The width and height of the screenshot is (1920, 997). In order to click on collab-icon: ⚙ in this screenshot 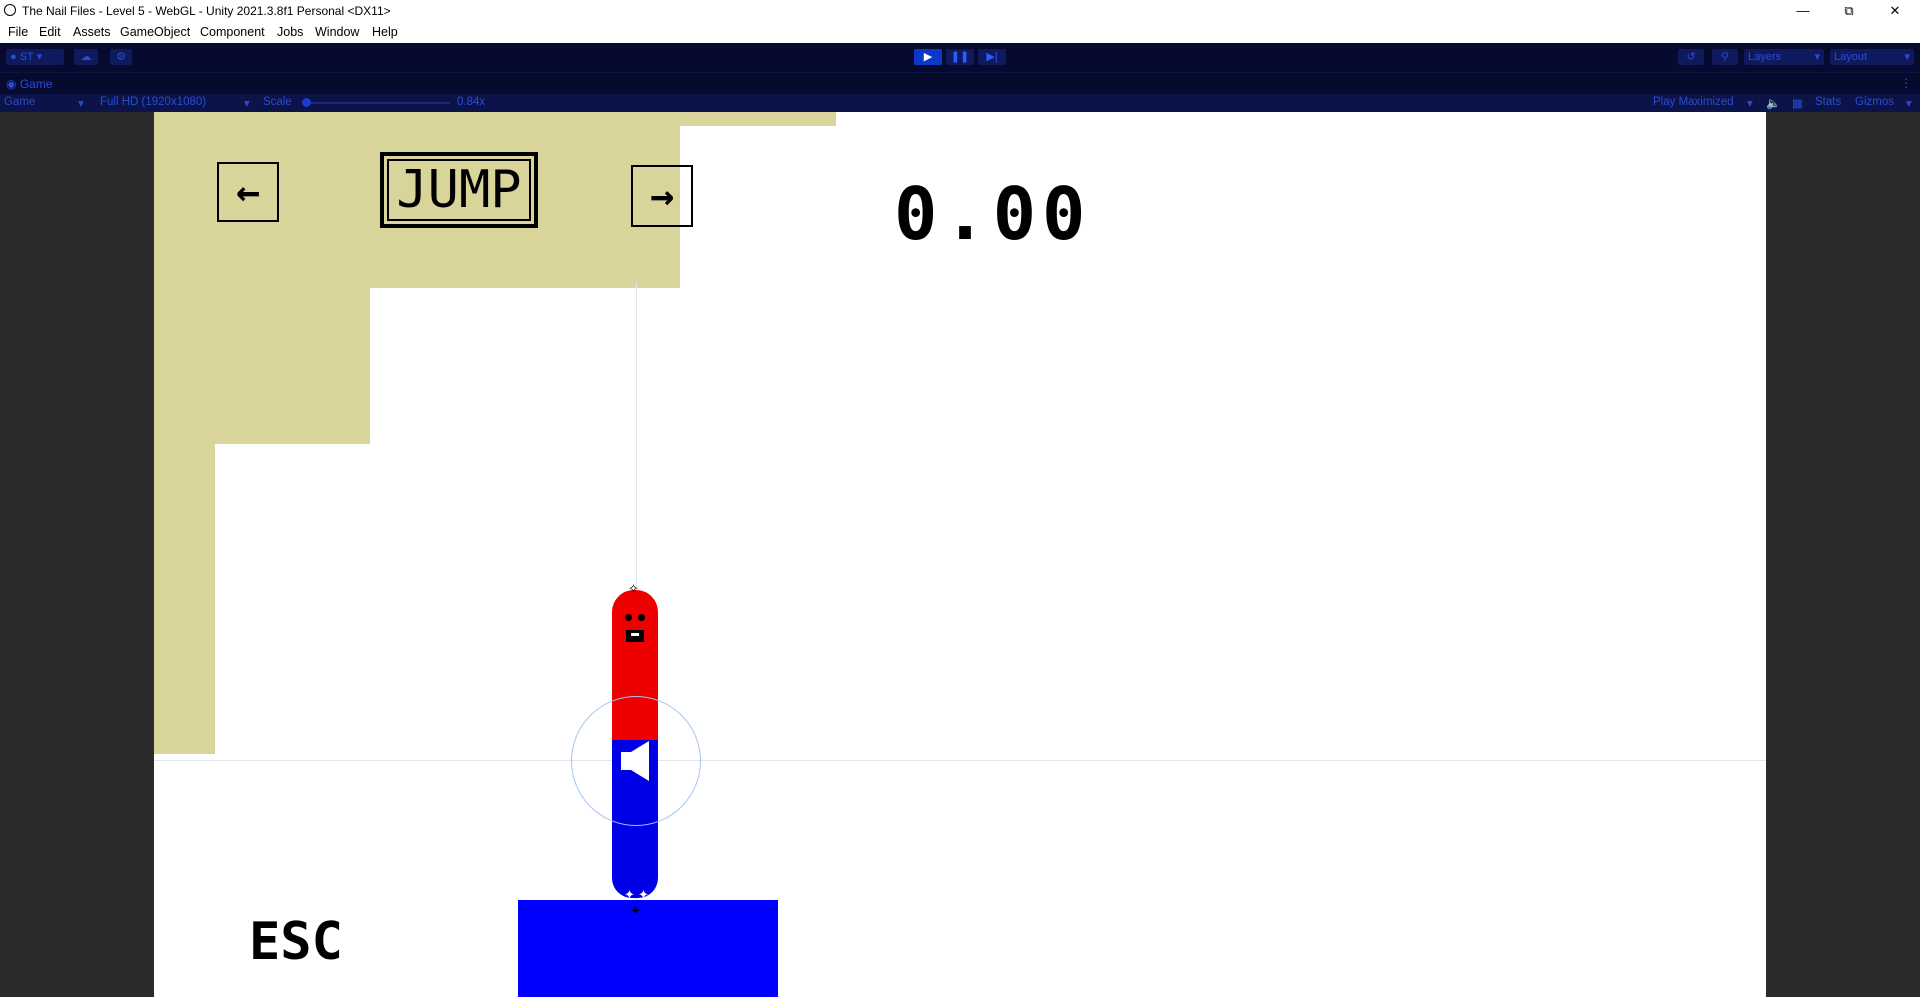, I will do `click(121, 57)`.